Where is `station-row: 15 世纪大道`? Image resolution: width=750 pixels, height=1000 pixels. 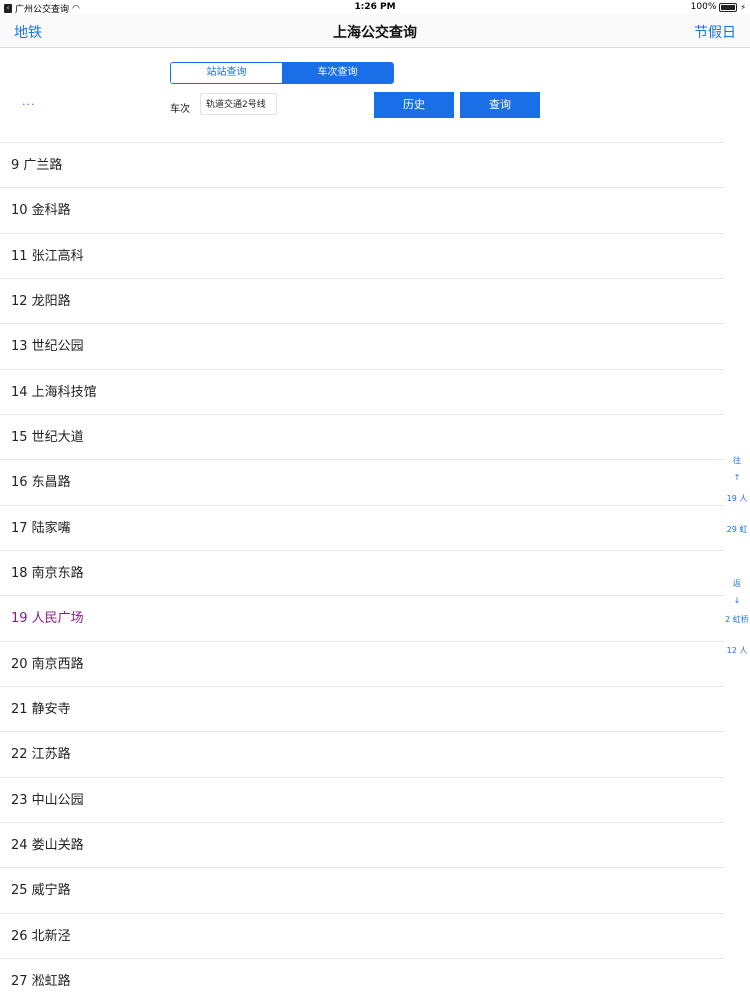 station-row: 15 世纪大道 is located at coordinates (362, 438).